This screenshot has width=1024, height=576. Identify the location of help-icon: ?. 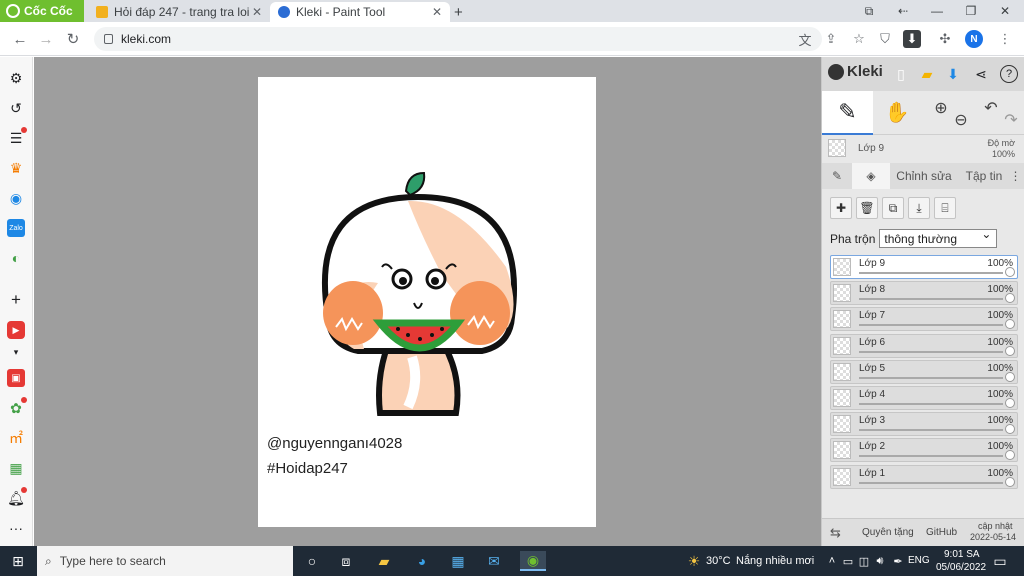
(1009, 74).